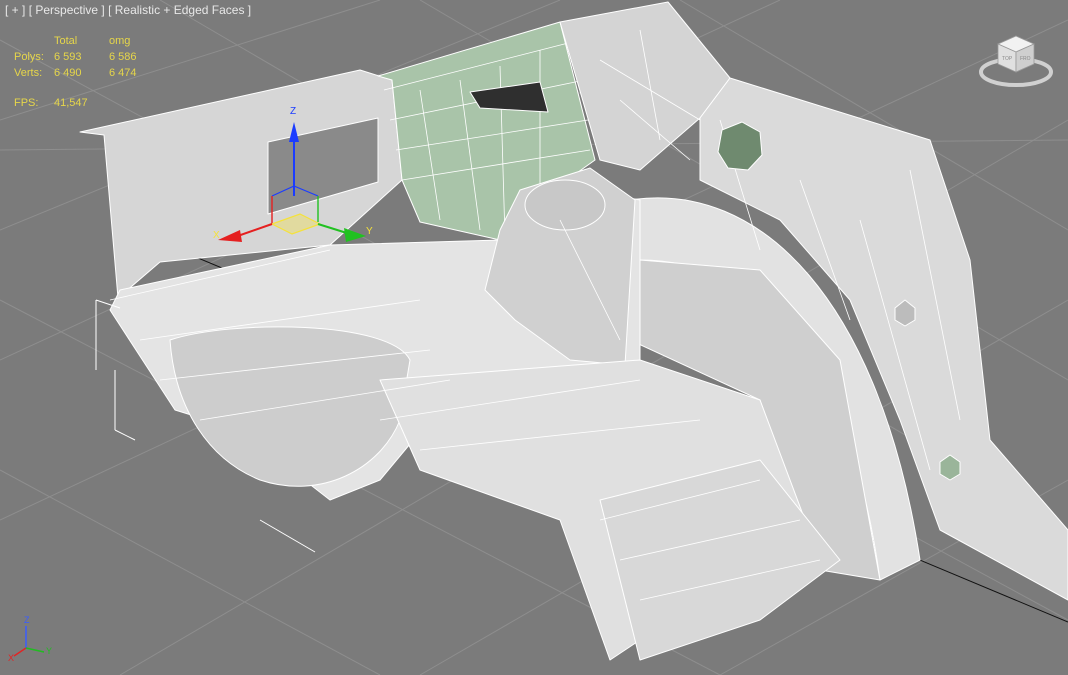 Image resolution: width=1068 pixels, height=675 pixels. I want to click on stats-header-selected: omg, so click(120, 41).